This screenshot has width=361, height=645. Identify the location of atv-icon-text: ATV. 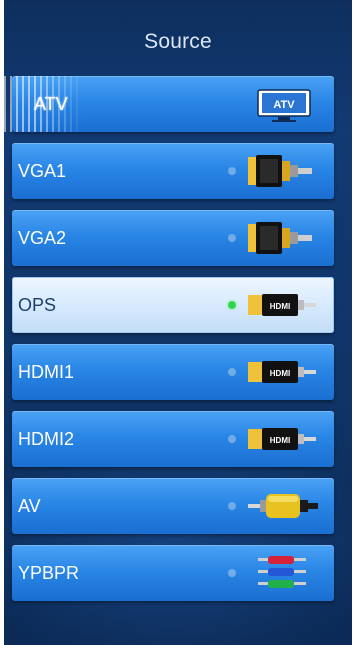
(284, 105).